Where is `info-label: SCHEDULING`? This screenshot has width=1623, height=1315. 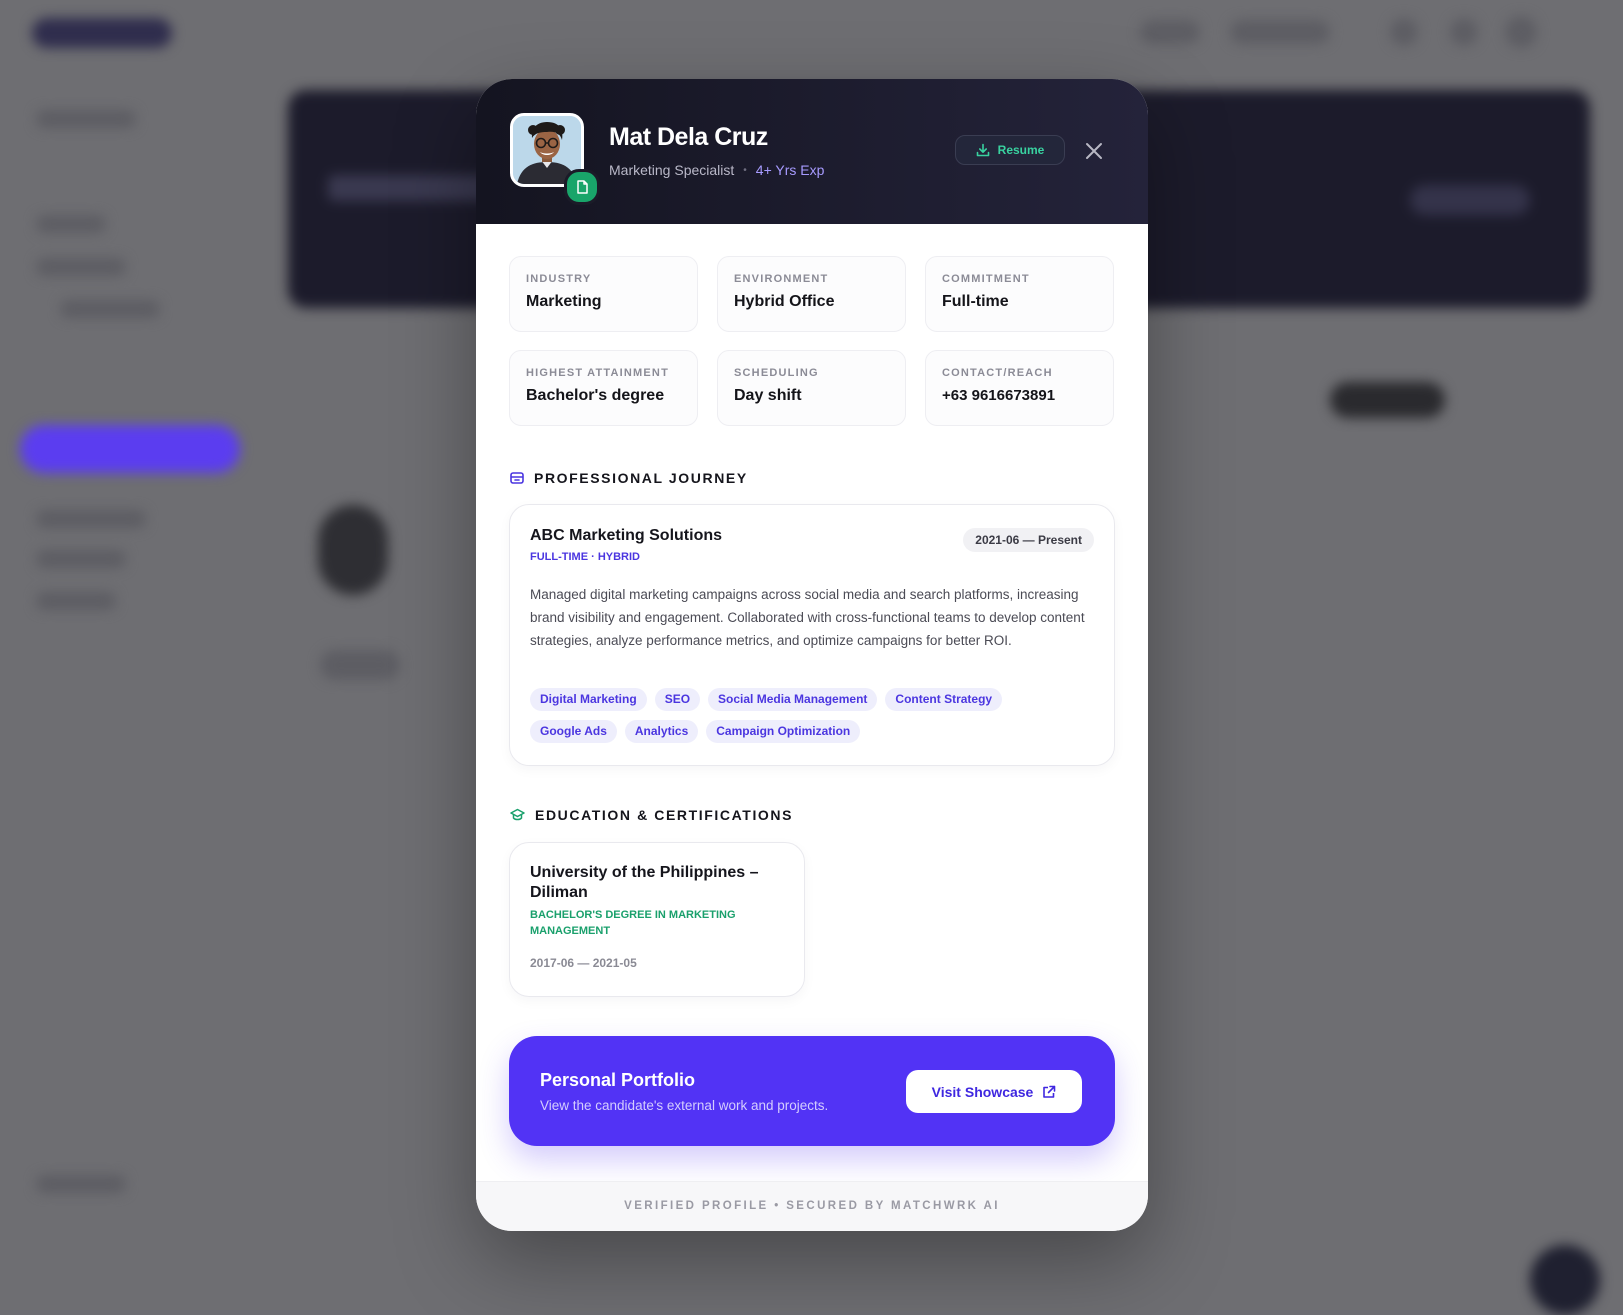
info-label: SCHEDULING is located at coordinates (776, 373).